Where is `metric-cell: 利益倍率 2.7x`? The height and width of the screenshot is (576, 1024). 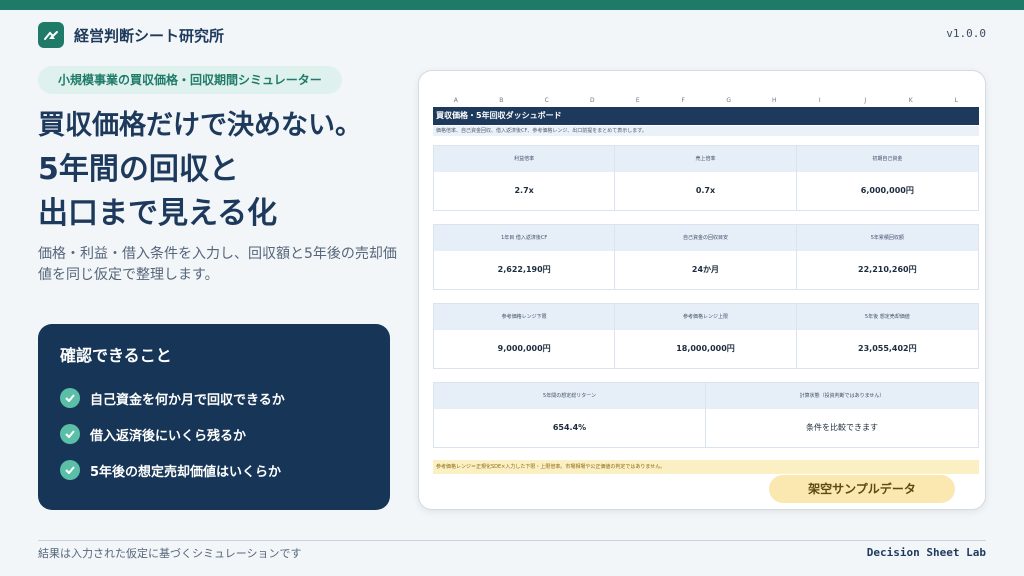
metric-cell: 利益倍率 2.7x is located at coordinates (525, 178).